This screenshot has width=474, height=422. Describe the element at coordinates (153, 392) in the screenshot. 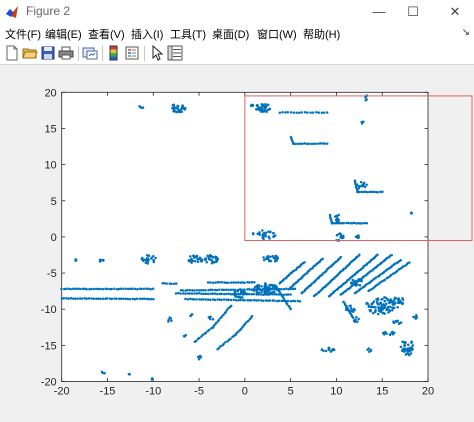

I see `x-tick-label: -10` at that location.